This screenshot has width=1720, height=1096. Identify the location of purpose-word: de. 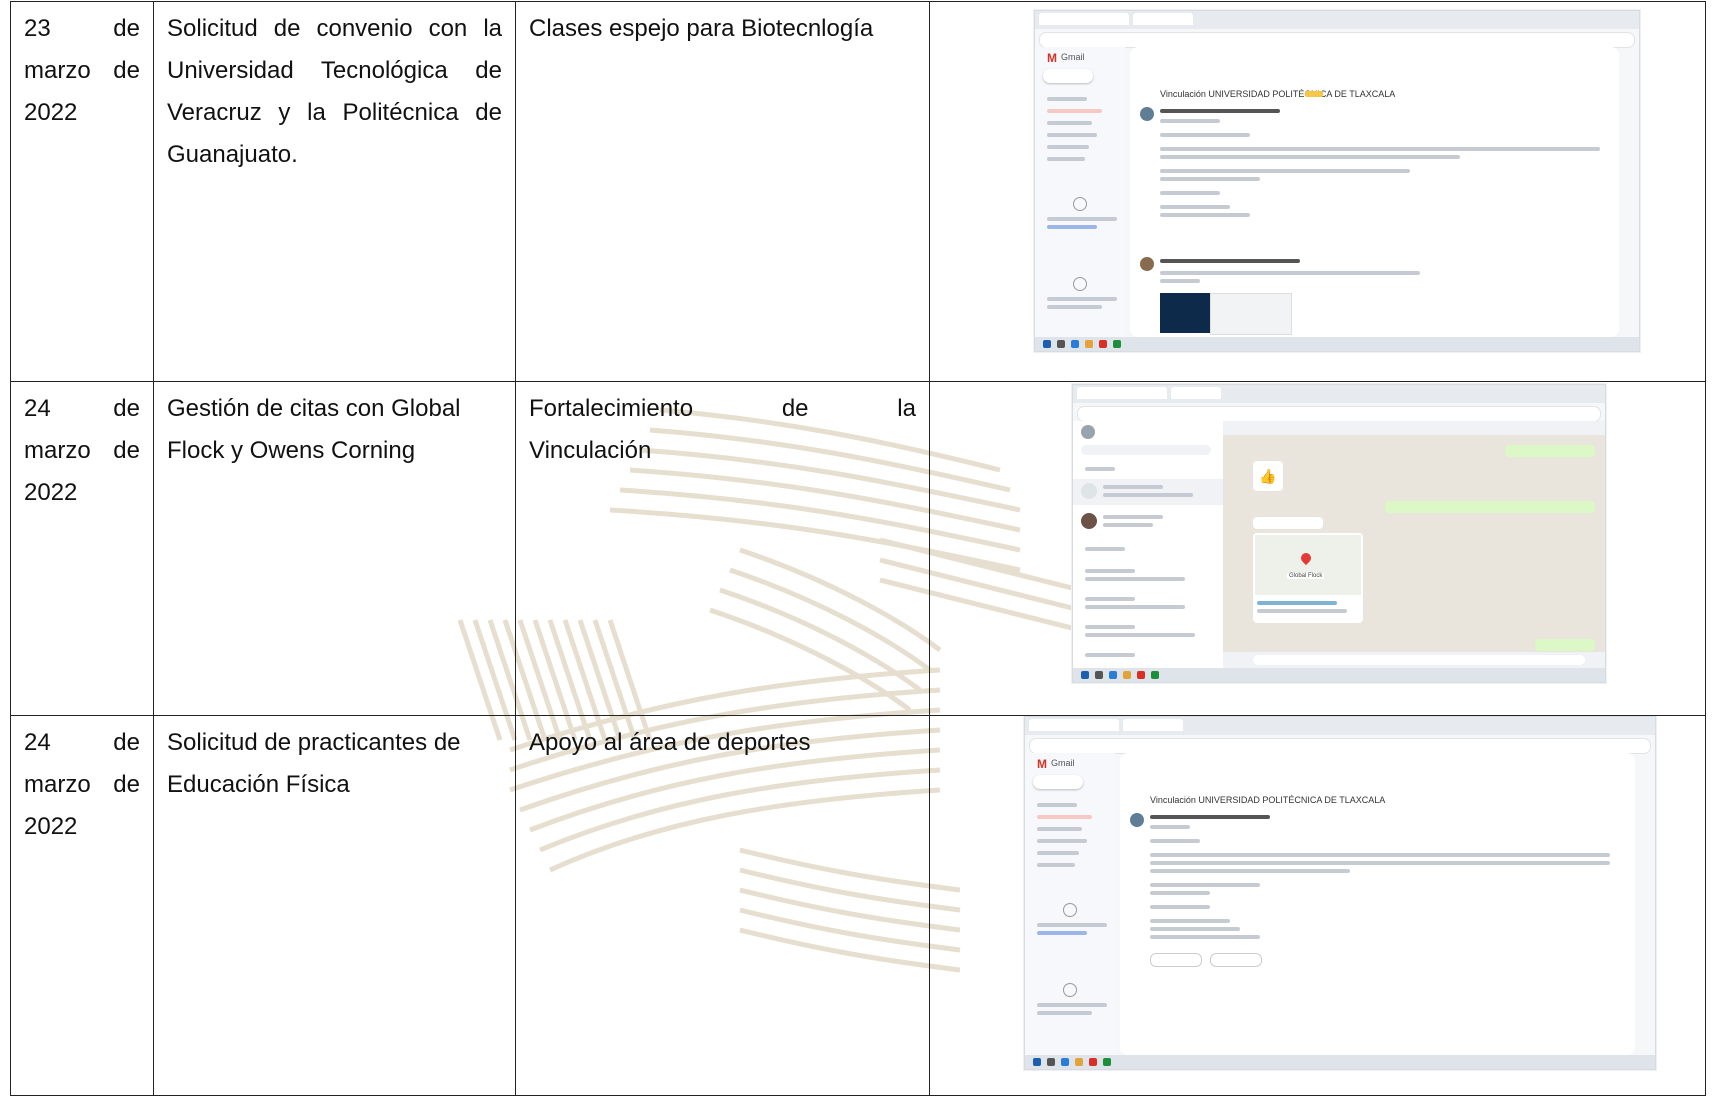
(795, 408).